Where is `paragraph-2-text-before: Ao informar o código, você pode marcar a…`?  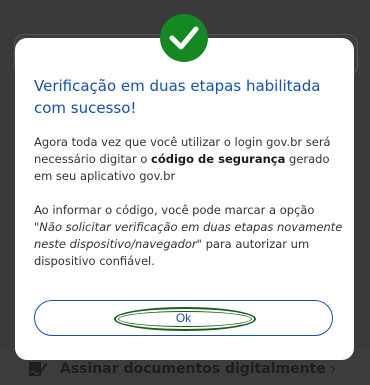
paragraph-2-text-before: Ao informar o código, você pode marcar a… is located at coordinates (174, 210).